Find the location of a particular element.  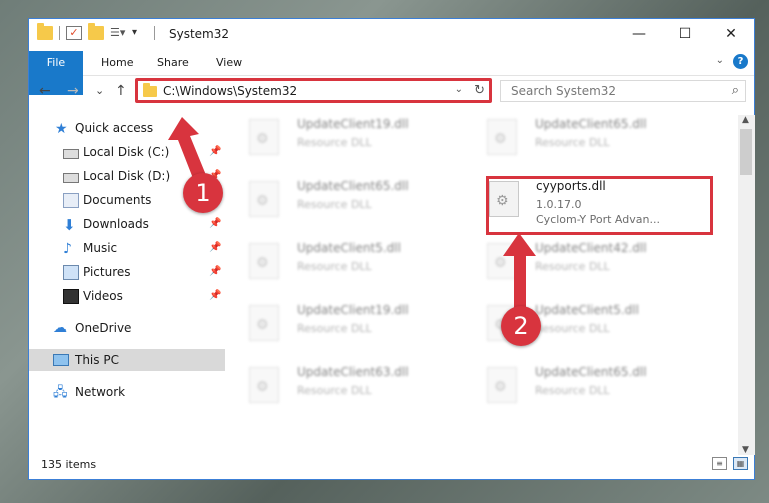

step-badge-2: 2 is located at coordinates (521, 326).